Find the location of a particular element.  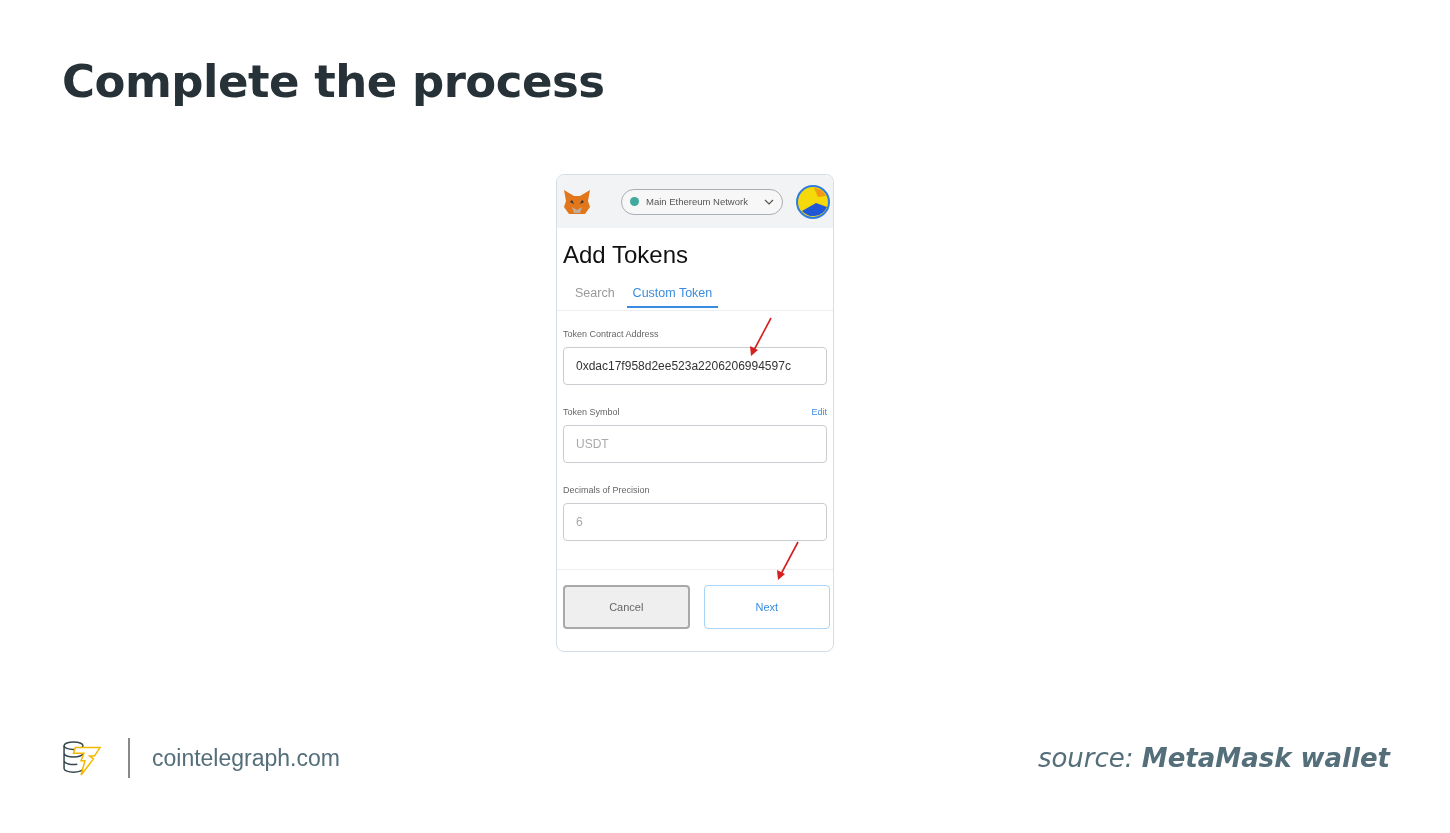

page-heading: Add Tokens is located at coordinates (626, 255).